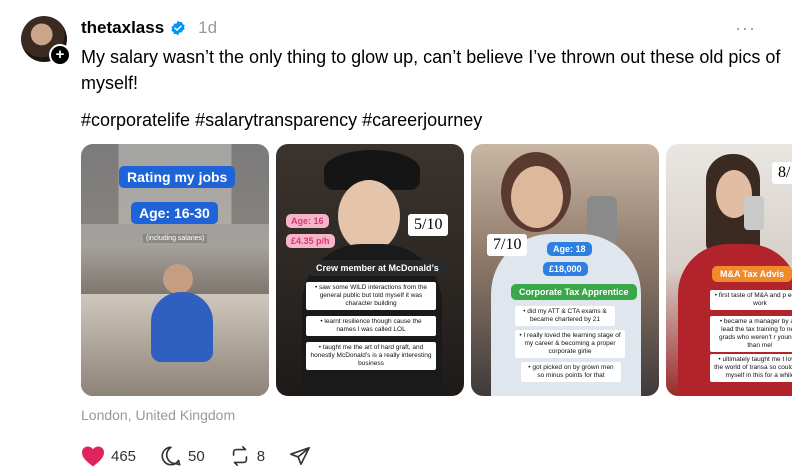 This screenshot has width=792, height=476. I want to click on repost-count: 8, so click(261, 456).